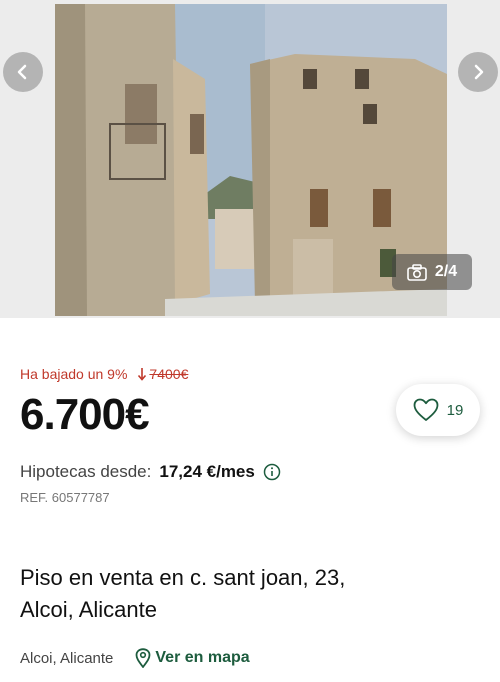  What do you see at coordinates (86, 471) in the screenshot?
I see `mortgage-label: Hipotecas desde:` at bounding box center [86, 471].